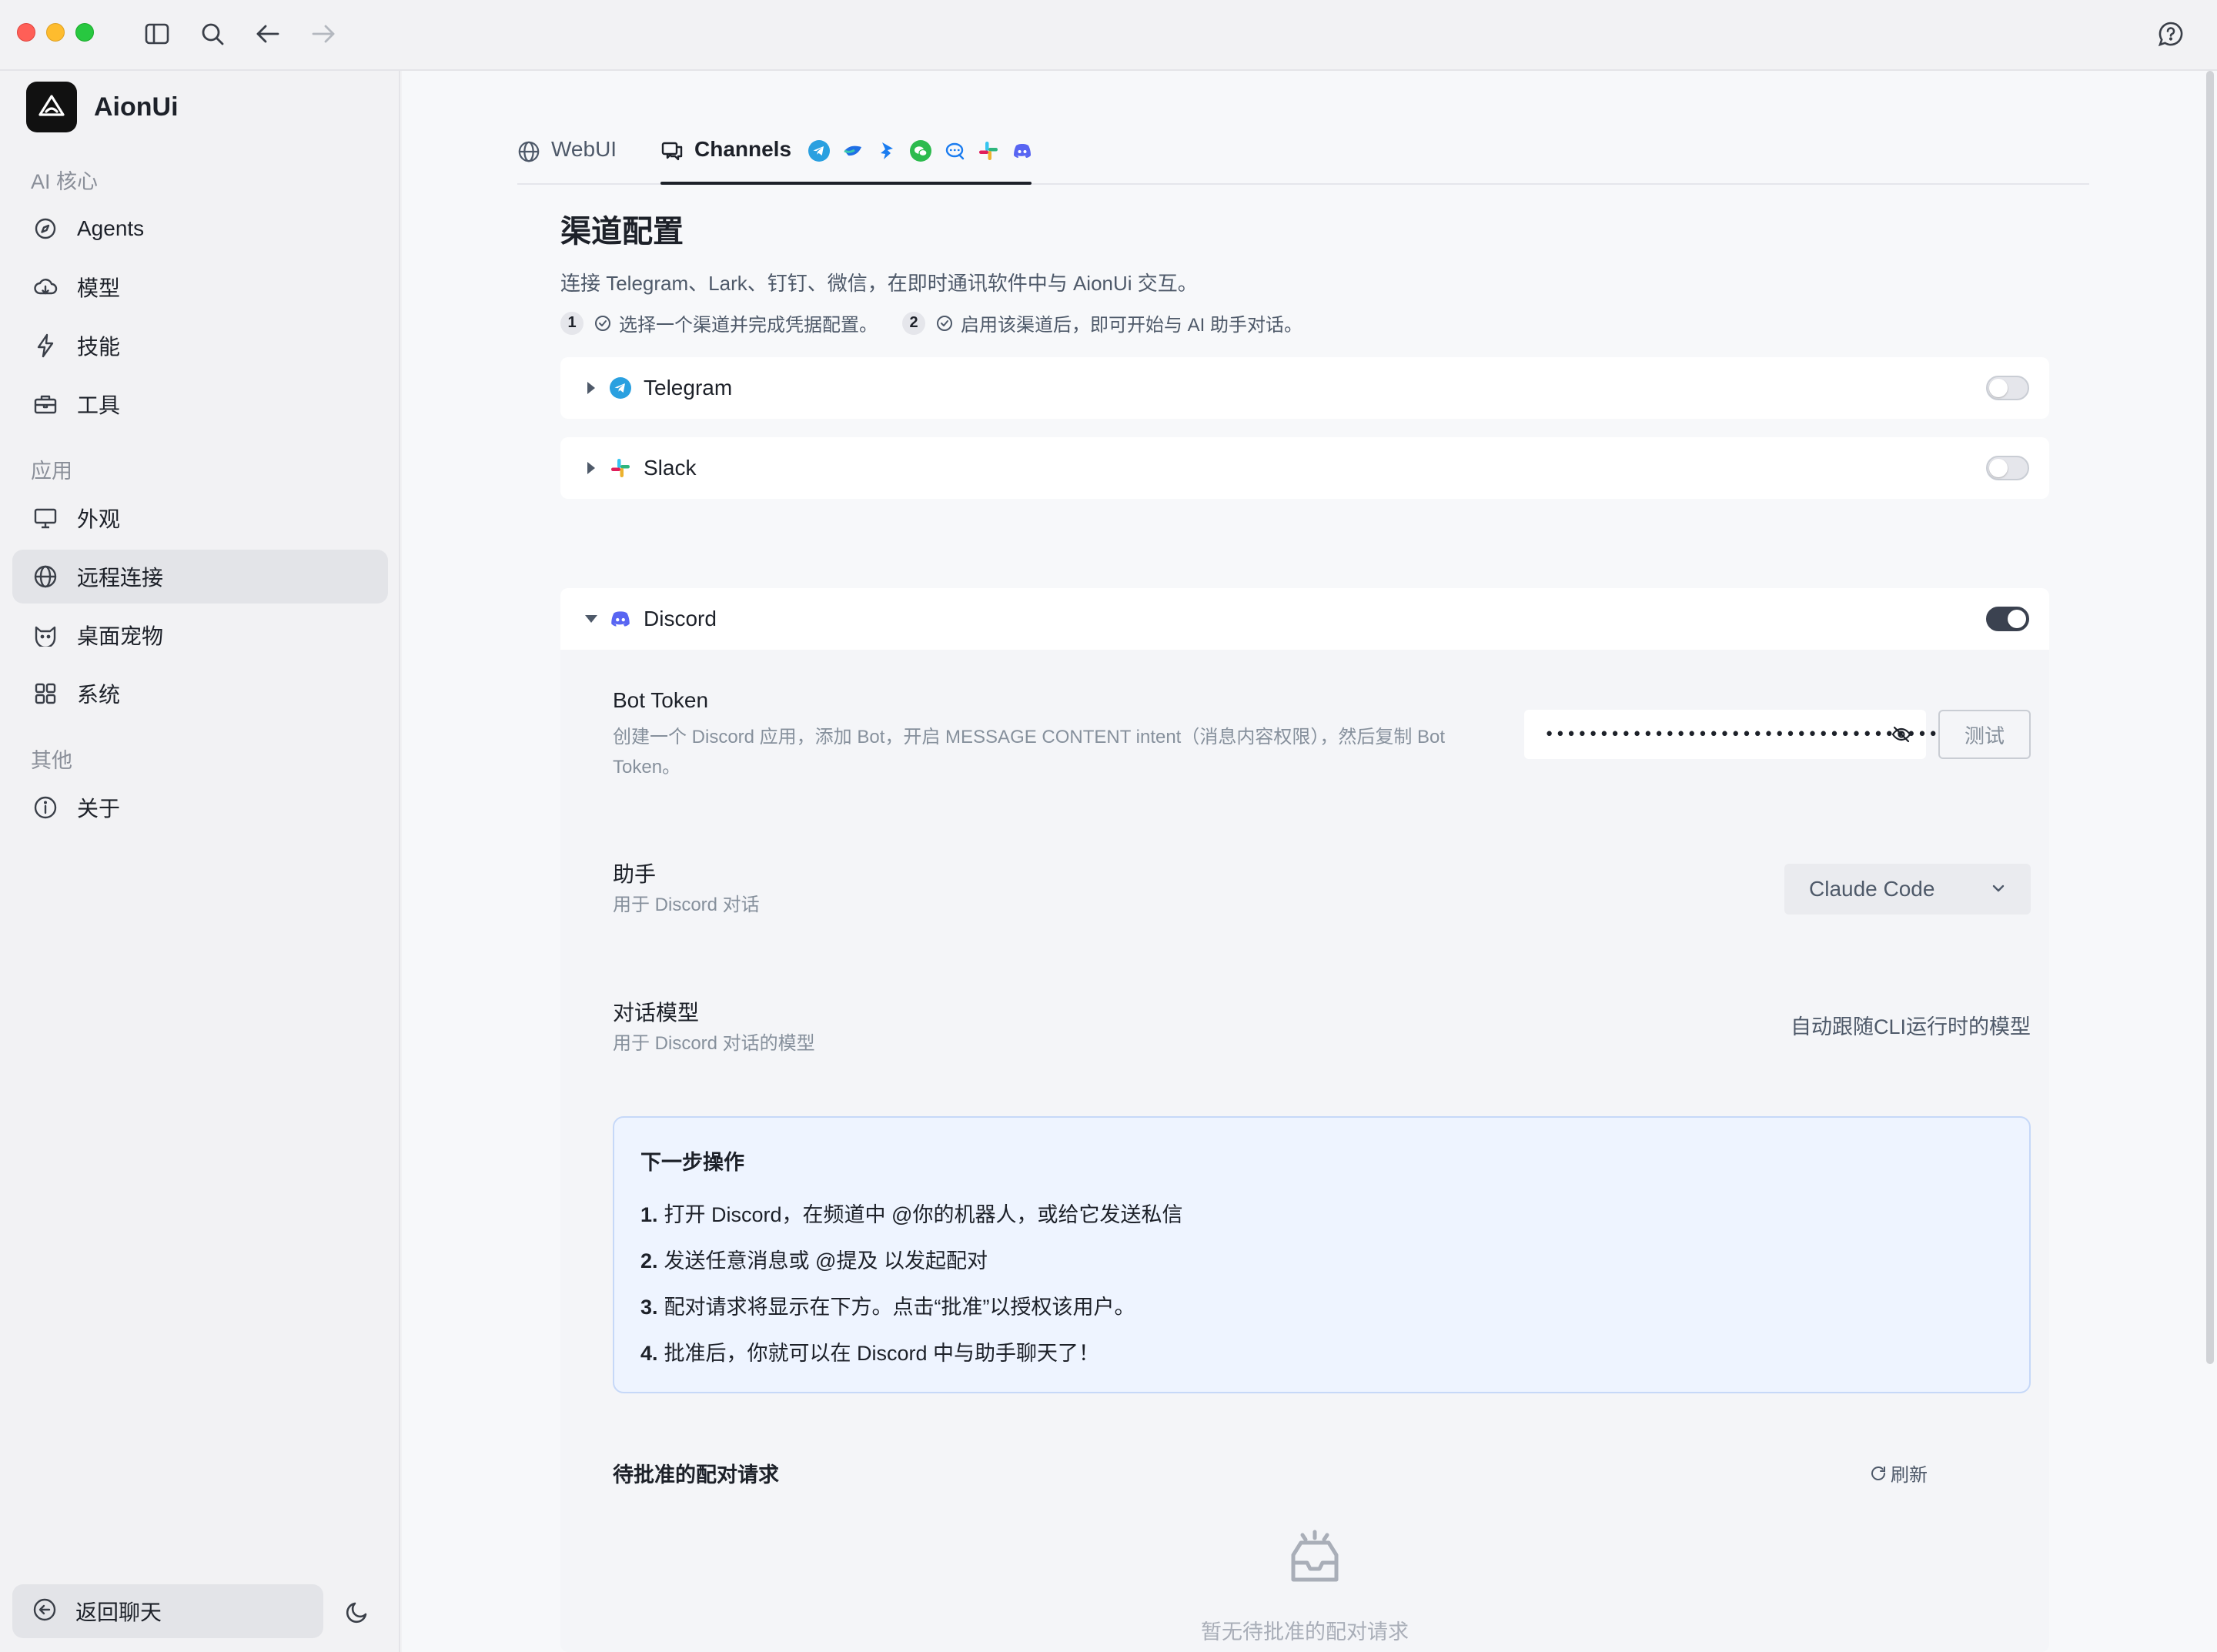 This screenshot has width=2217, height=1652. I want to click on monitor-icon, so click(46, 518).